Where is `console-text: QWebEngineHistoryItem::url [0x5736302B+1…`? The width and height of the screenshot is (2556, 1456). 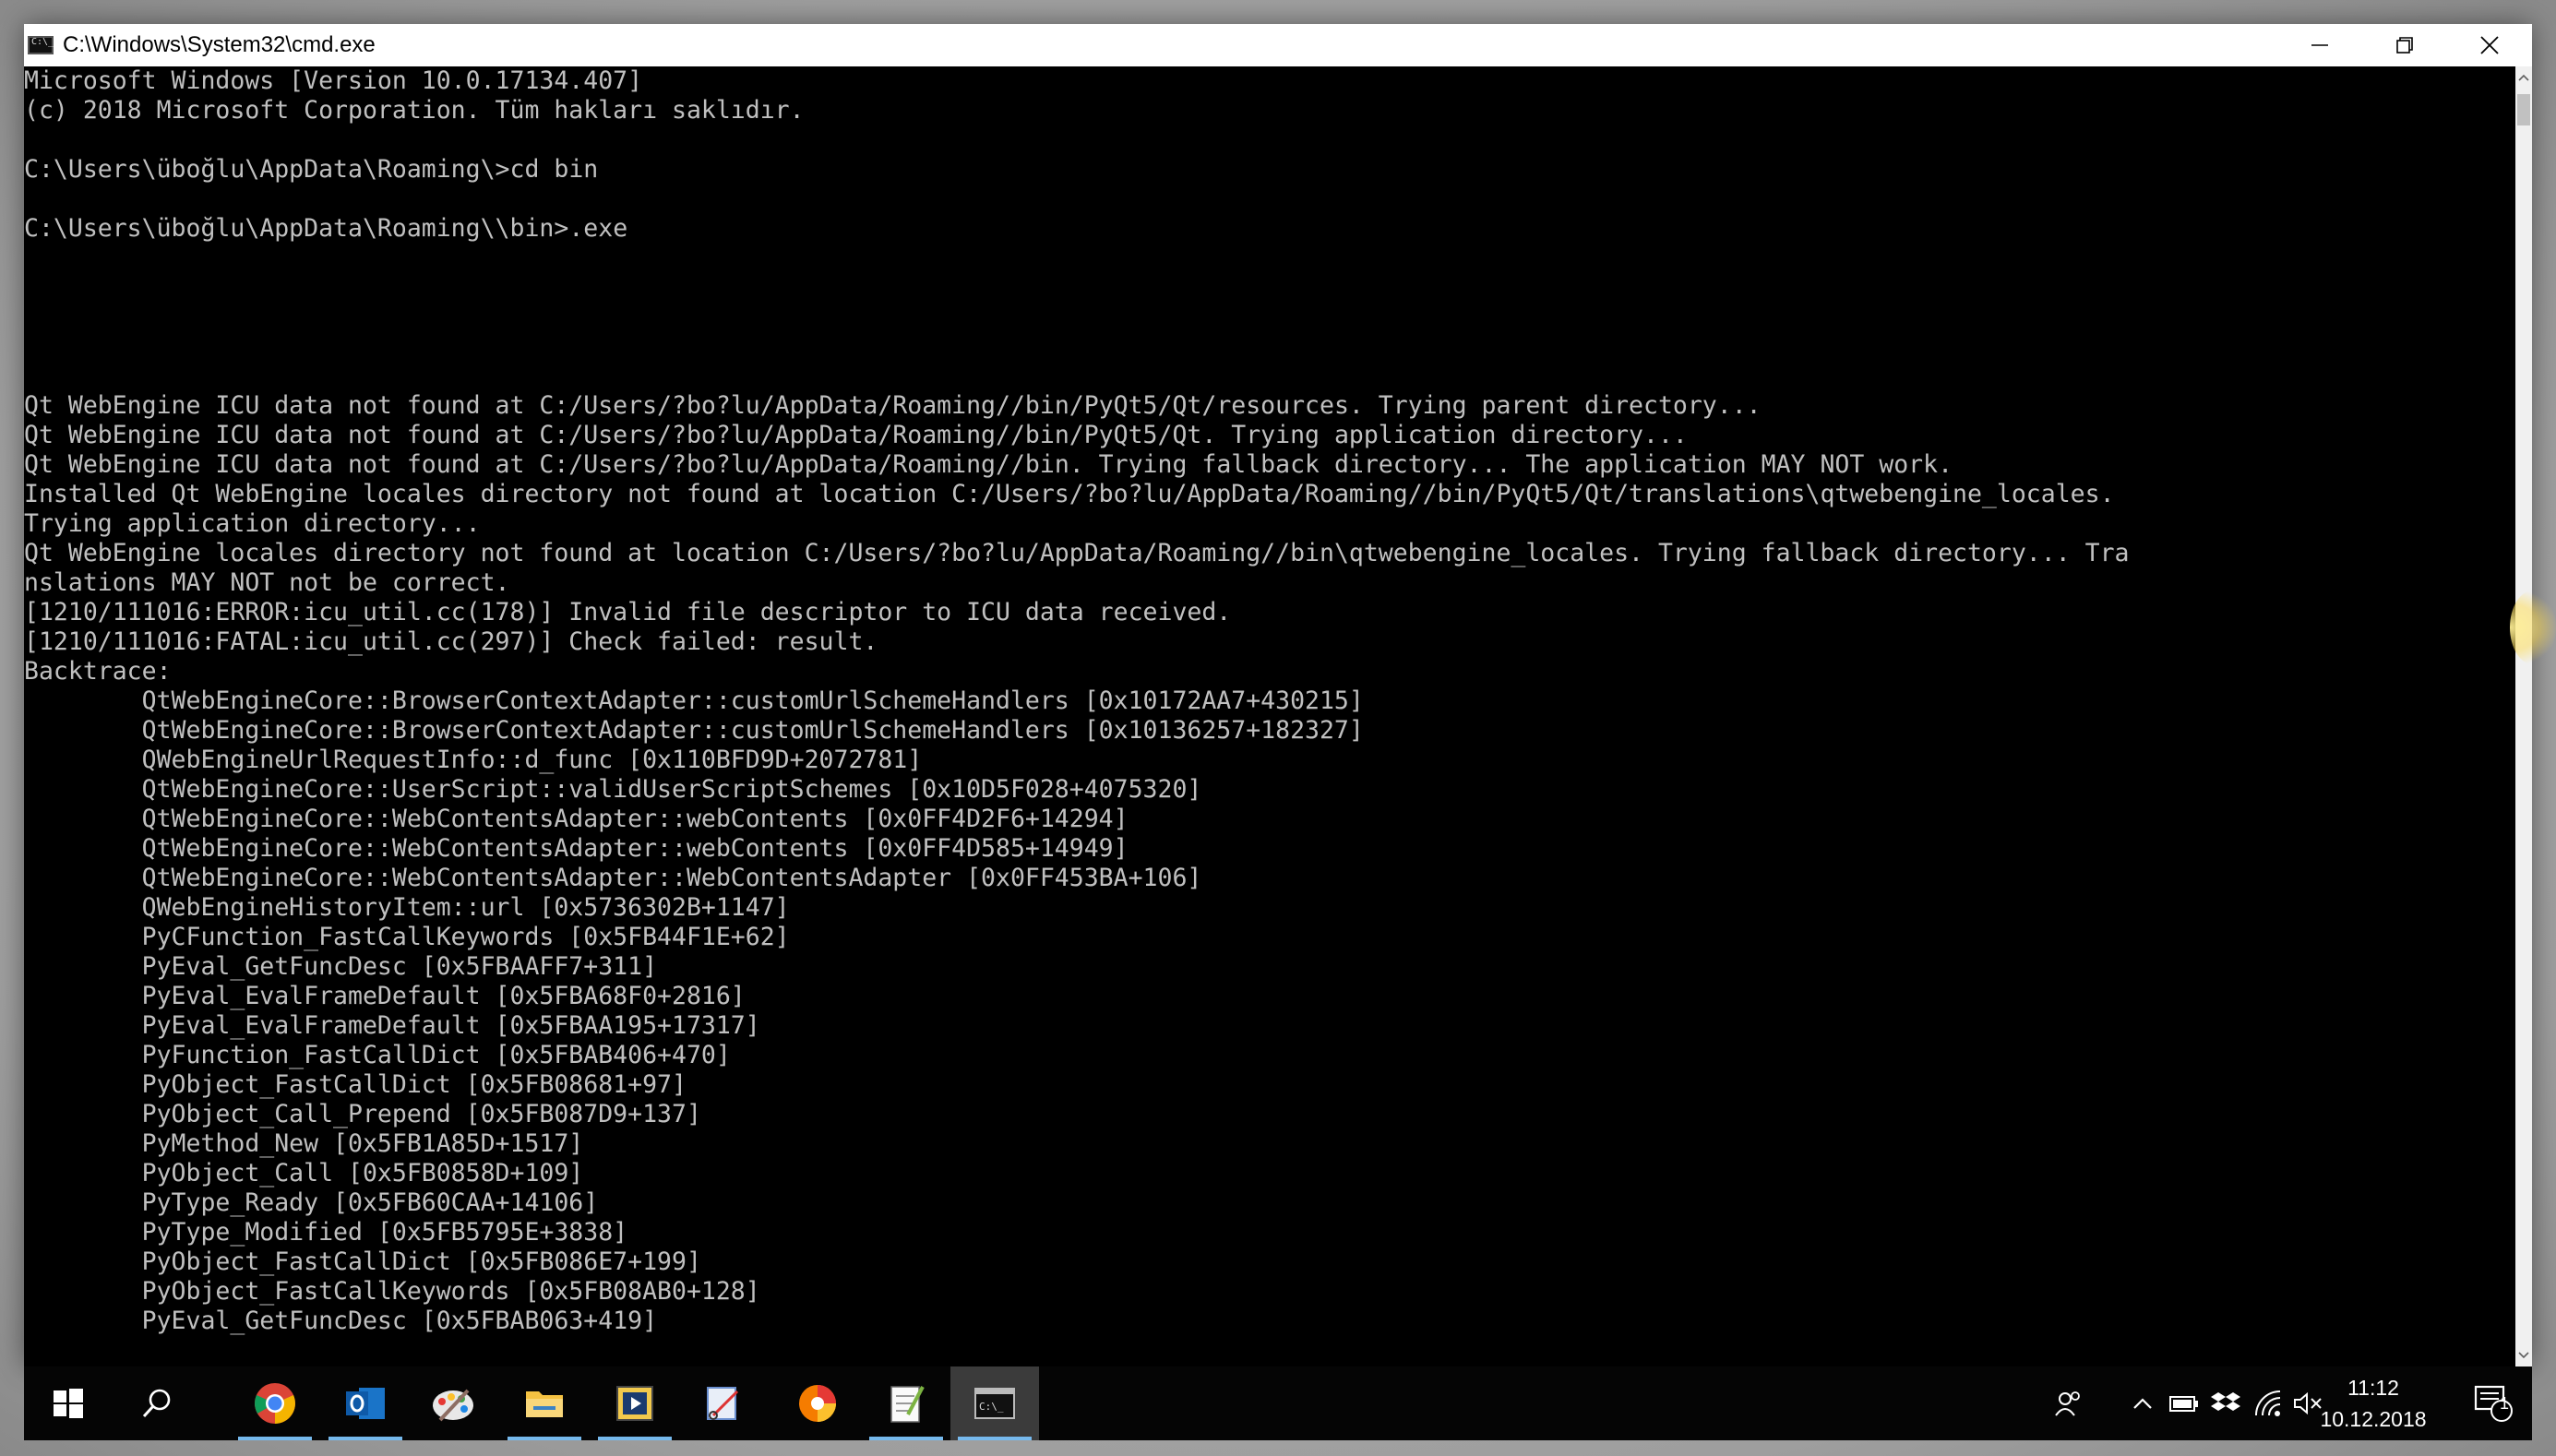
console-text: QWebEngineHistoryItem::url [0x5736302B+1… is located at coordinates (407, 907).